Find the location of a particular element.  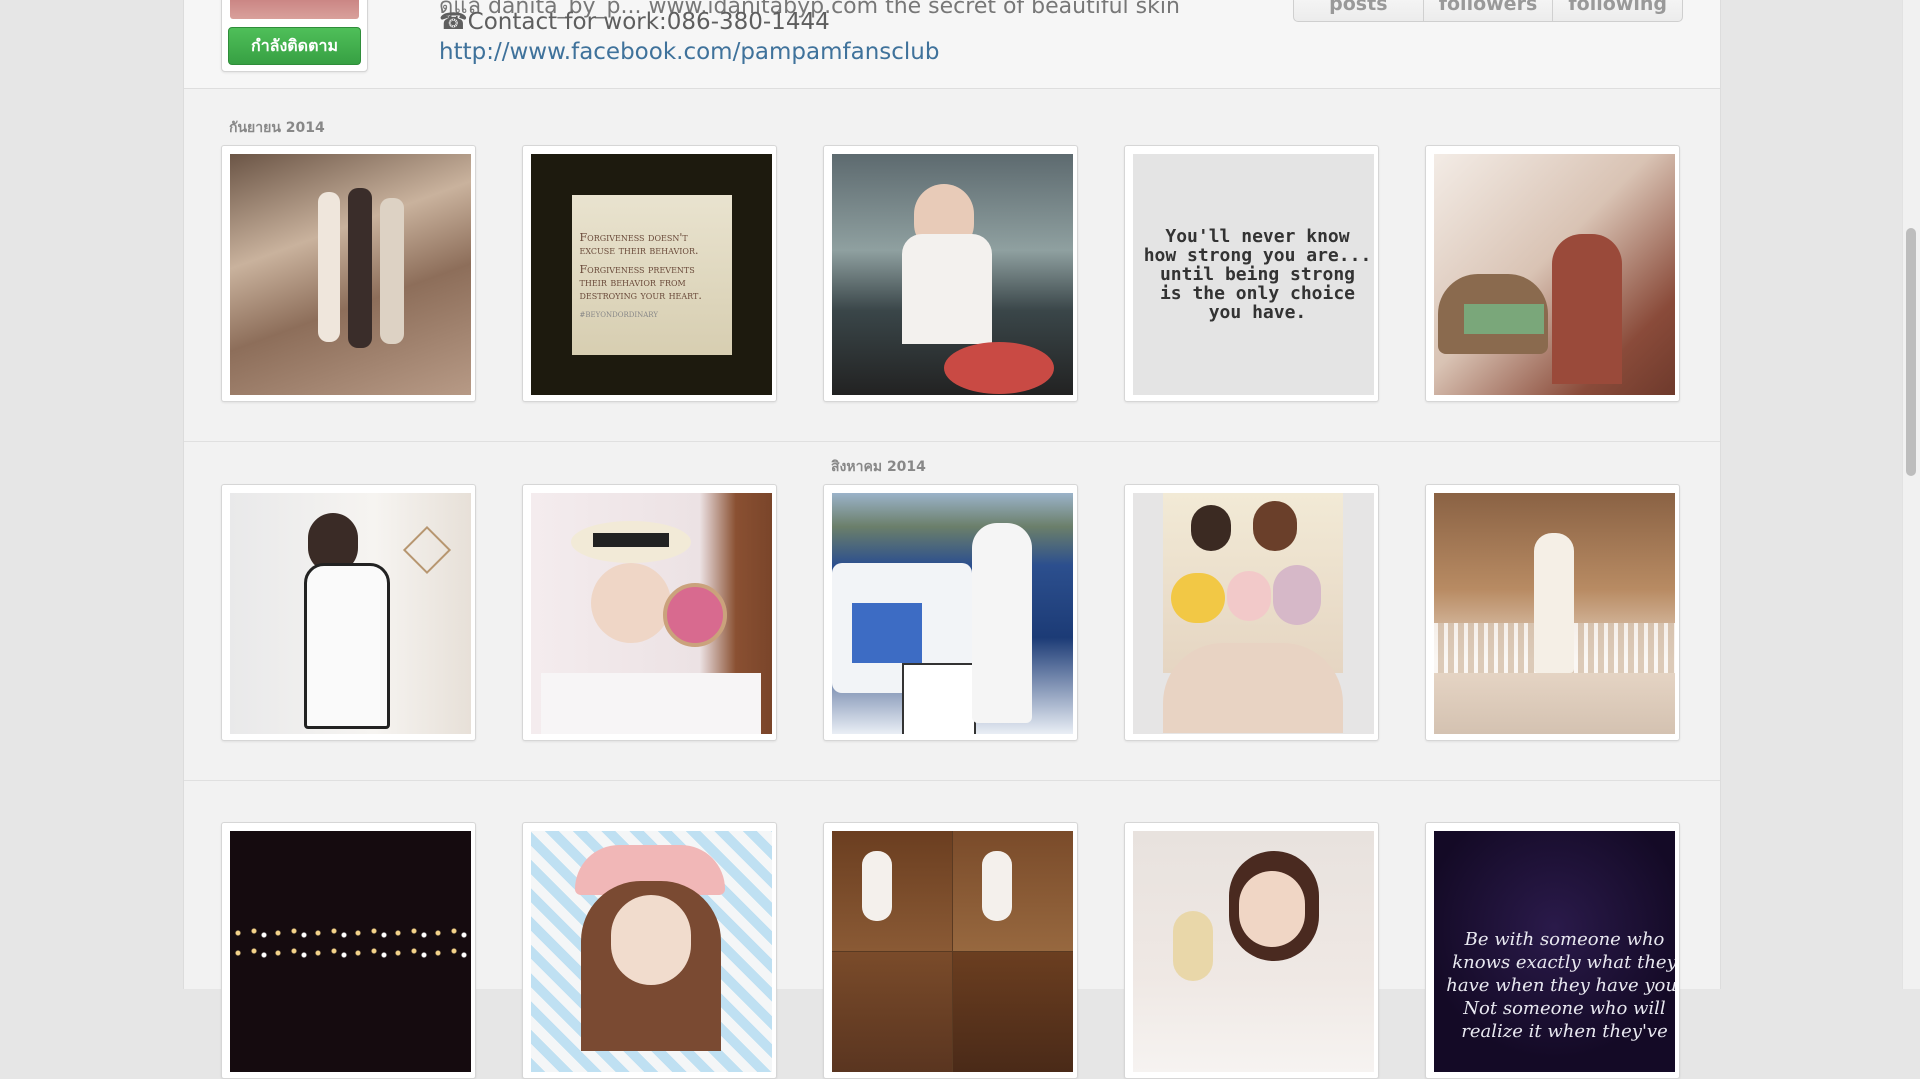

bio-contact: ☎Contact for work:086-380-1444 is located at coordinates (634, 22).